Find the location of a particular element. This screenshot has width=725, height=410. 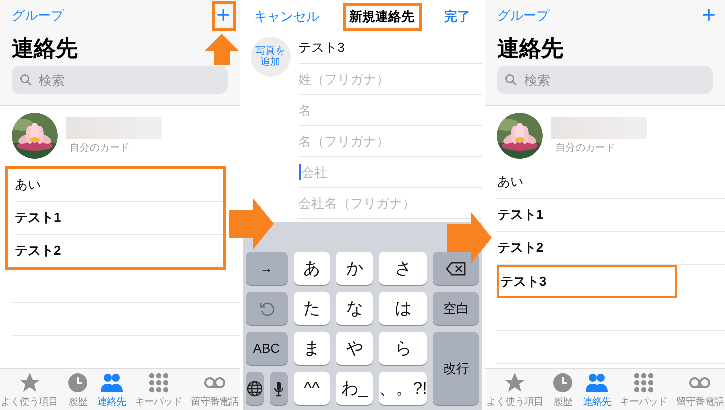

backspace-icon is located at coordinates (456, 269).